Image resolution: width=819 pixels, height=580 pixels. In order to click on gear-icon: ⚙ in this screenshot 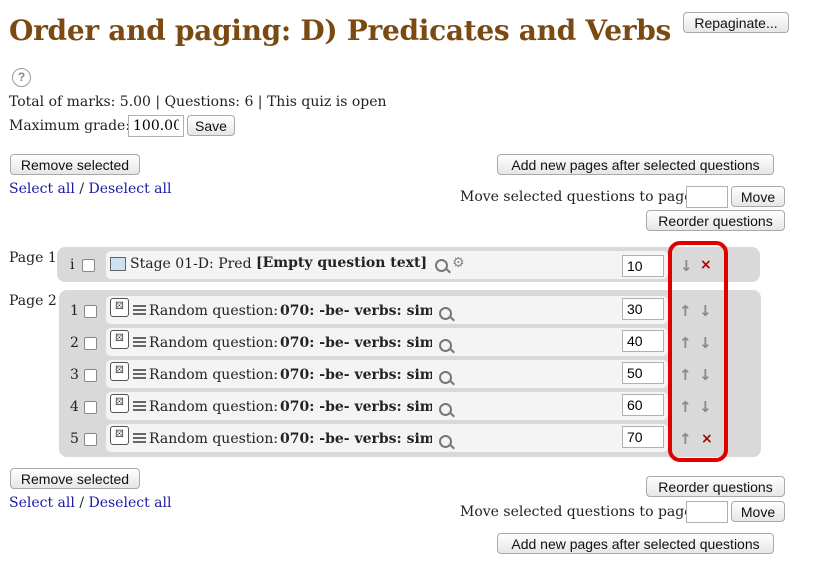, I will do `click(458, 263)`.